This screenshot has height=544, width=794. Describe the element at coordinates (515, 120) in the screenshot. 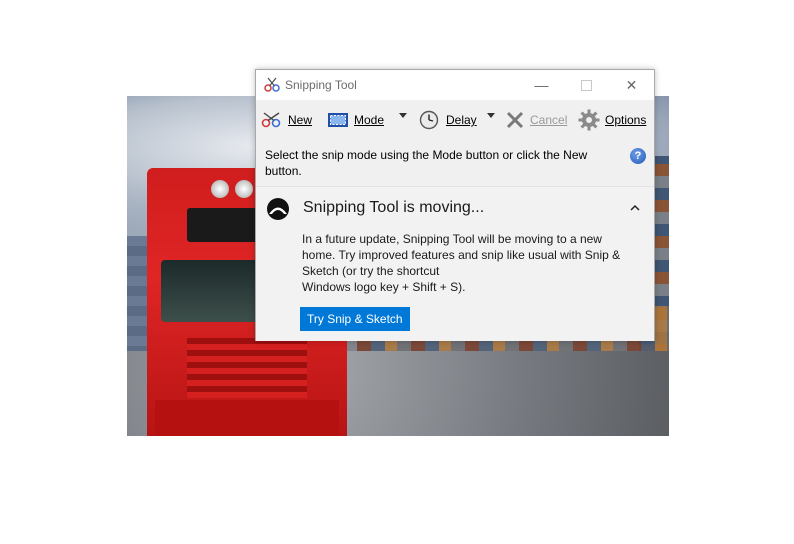

I see `x-icon` at that location.